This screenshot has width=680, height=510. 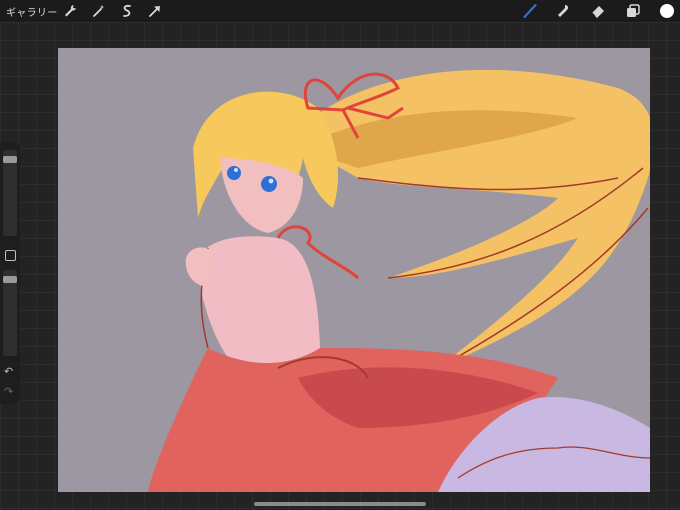 What do you see at coordinates (234, 173) in the screenshot?
I see `left-eye` at bounding box center [234, 173].